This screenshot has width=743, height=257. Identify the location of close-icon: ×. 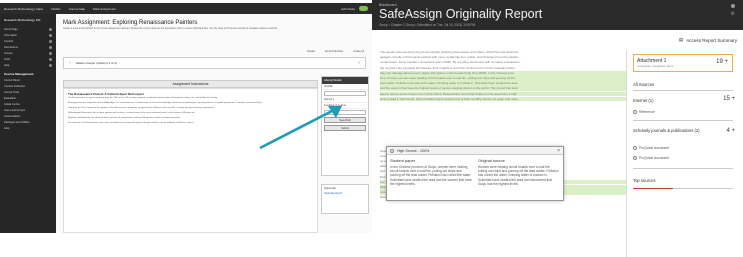
(558, 151).